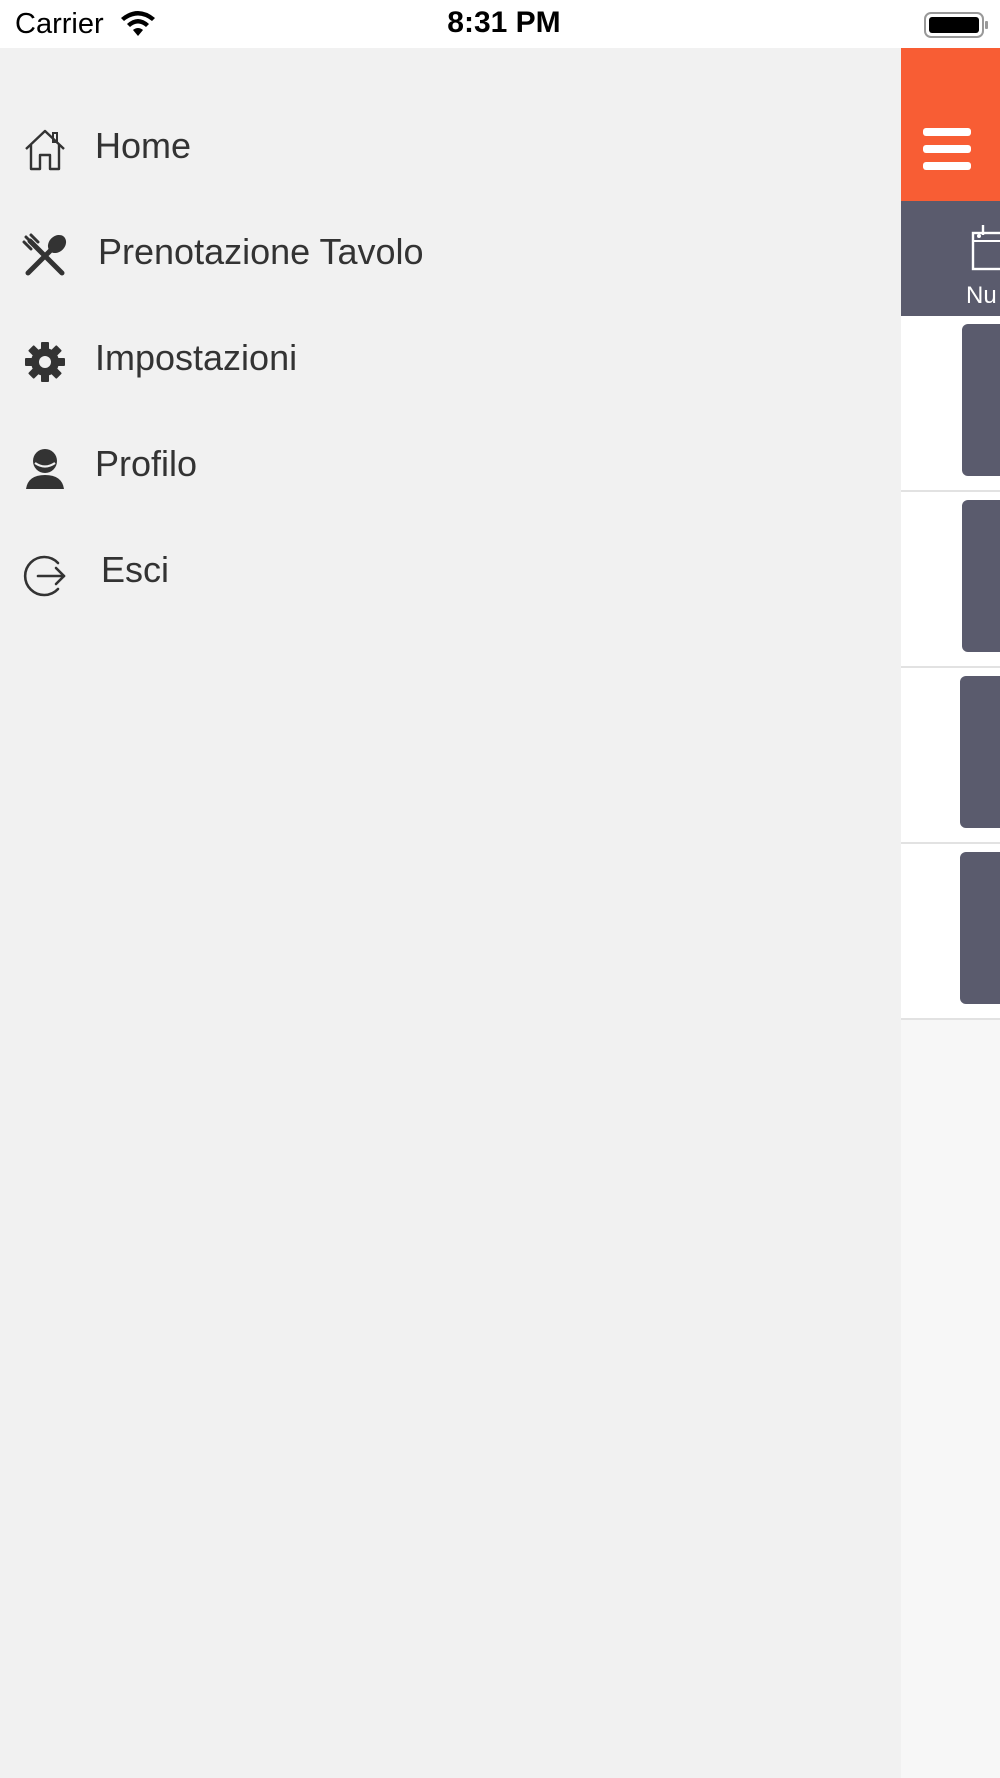 The width and height of the screenshot is (1000, 1778). Describe the element at coordinates (261, 251) in the screenshot. I see `drawer-item-label: Prenotazione Tavolo` at that location.